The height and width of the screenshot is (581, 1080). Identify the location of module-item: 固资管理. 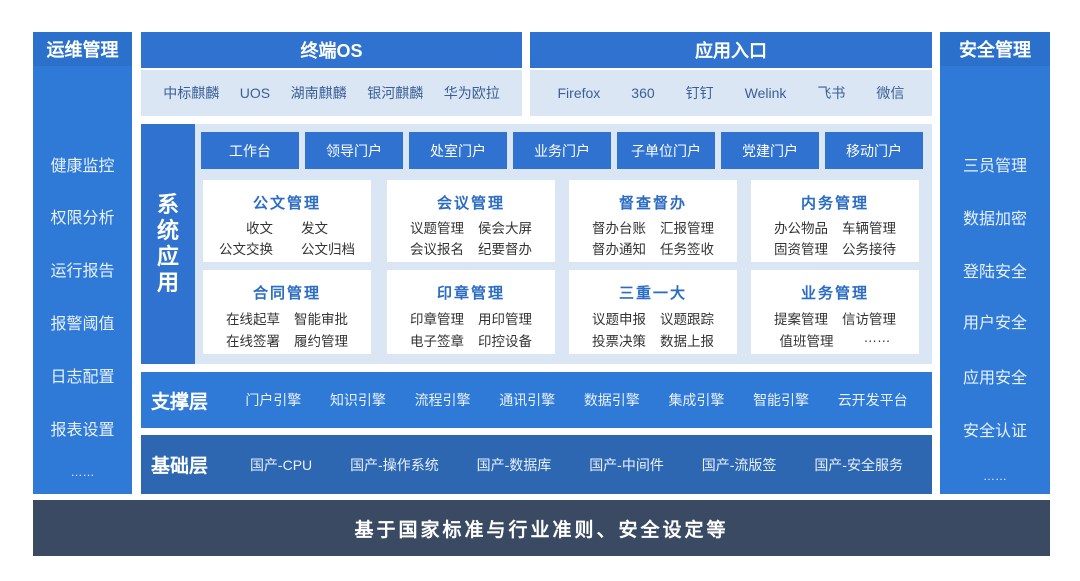
(801, 249).